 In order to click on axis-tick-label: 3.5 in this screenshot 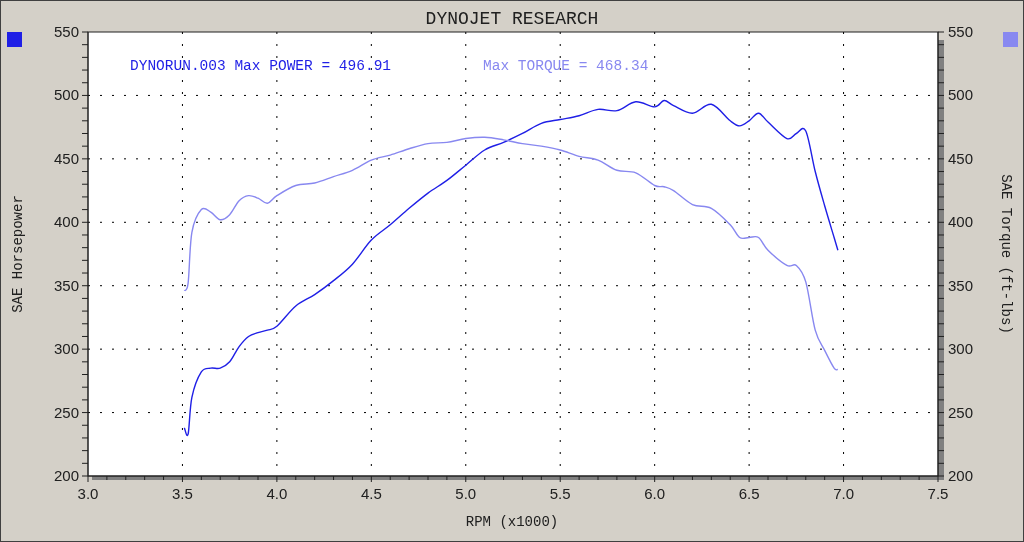, I will do `click(182, 493)`.